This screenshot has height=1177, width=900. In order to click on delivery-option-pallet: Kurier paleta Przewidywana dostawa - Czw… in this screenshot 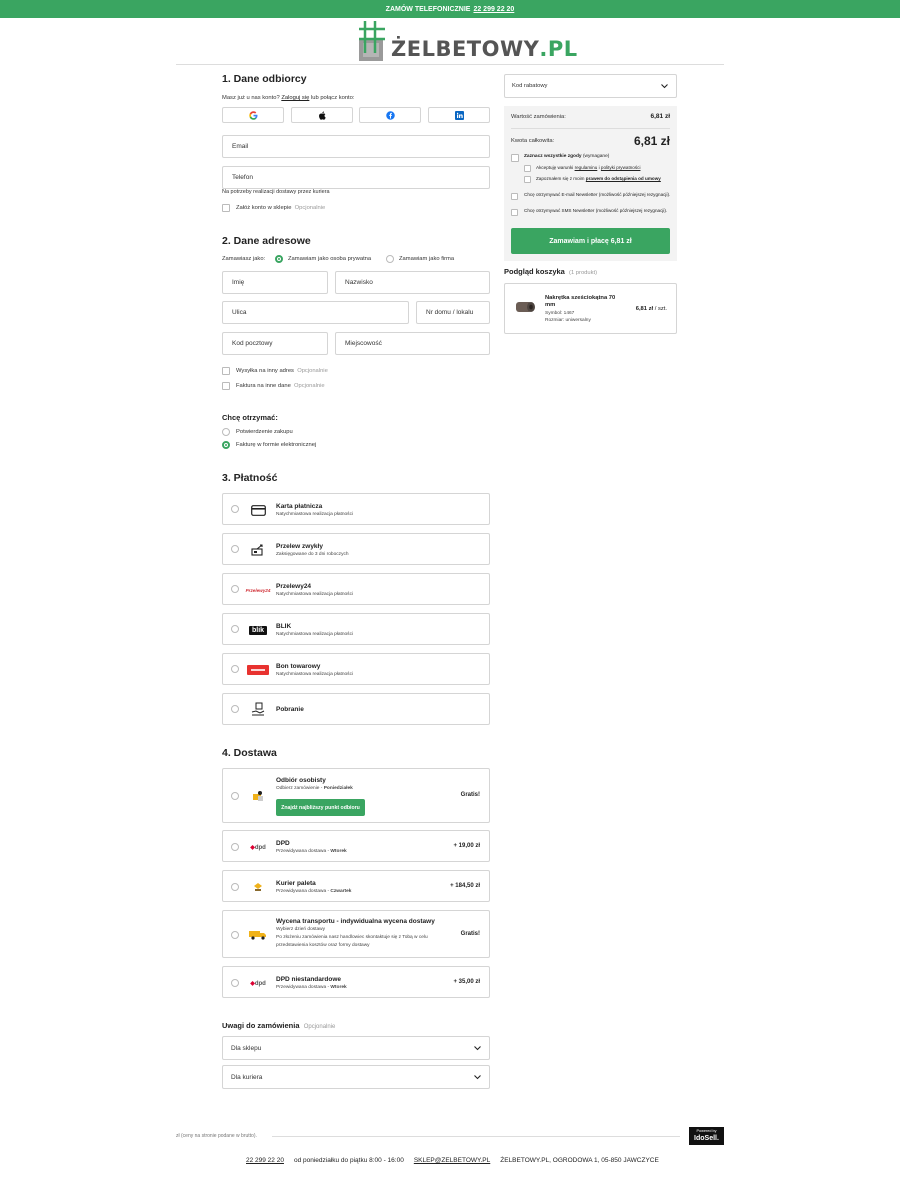, I will do `click(356, 886)`.